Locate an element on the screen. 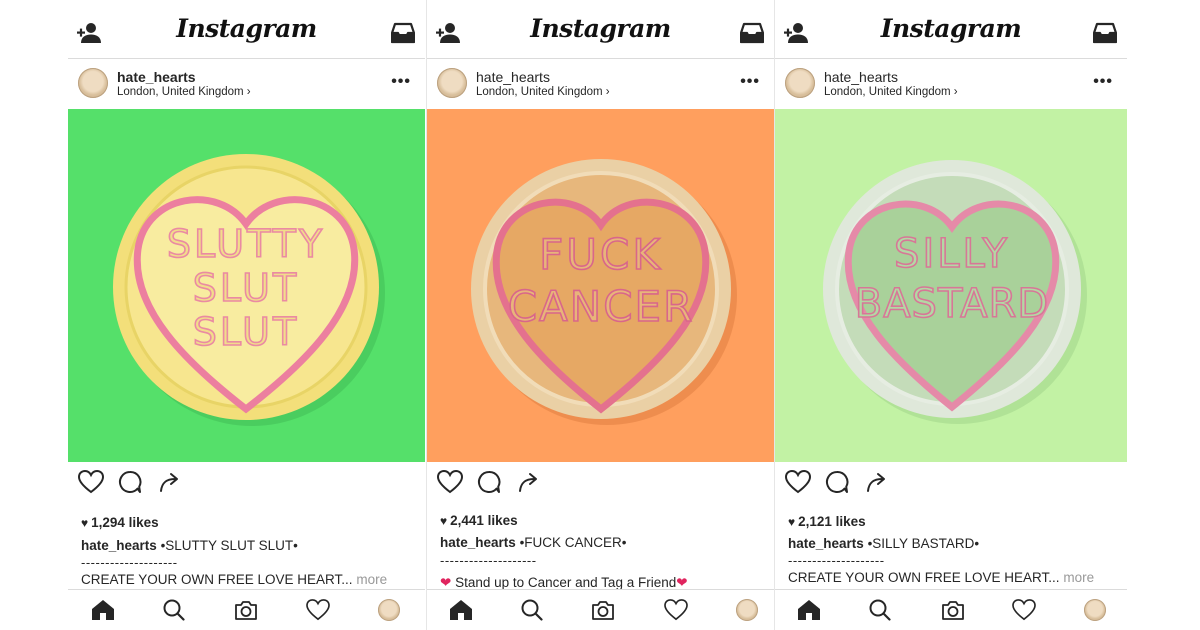 Image resolution: width=1200 pixels, height=630 pixels. candy-text-line-1: SILLY is located at coordinates (952, 254).